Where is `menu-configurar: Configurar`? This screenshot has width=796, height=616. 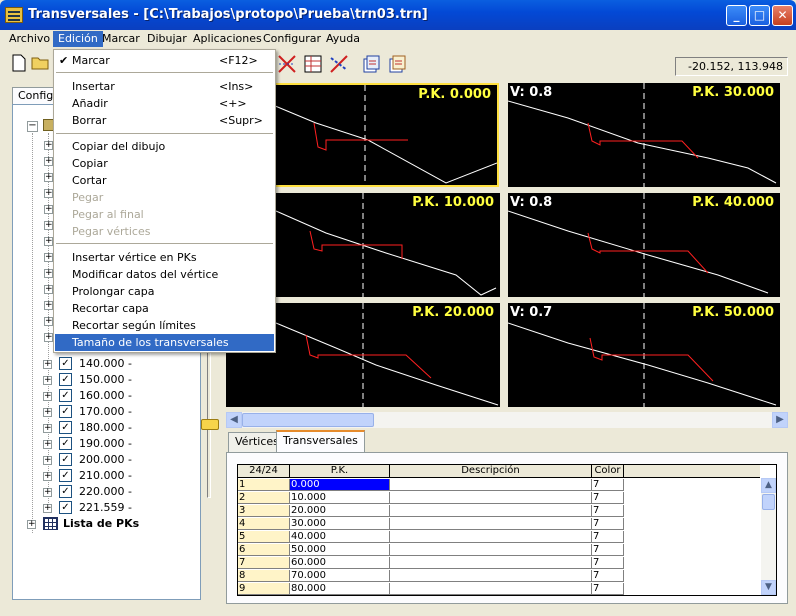
menu-configurar: Configurar is located at coordinates (292, 39).